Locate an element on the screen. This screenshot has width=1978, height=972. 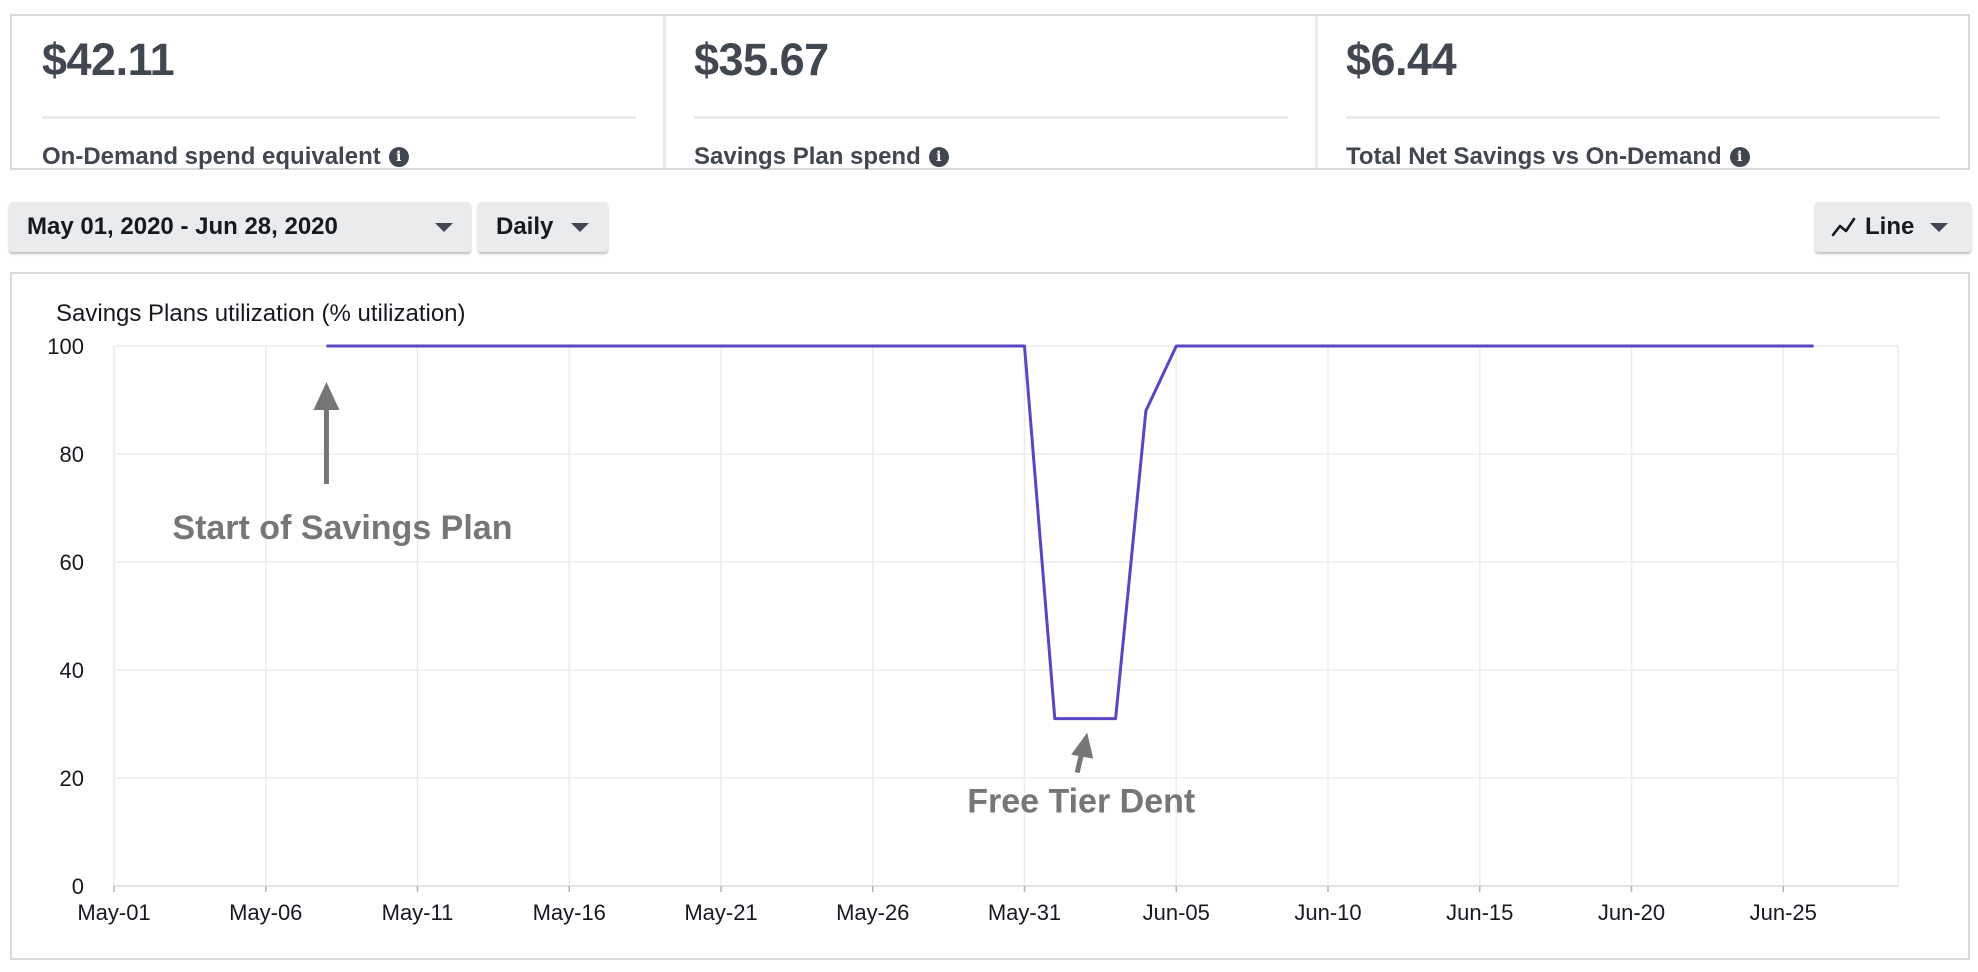
y-tick-label: 40 is located at coordinates (72, 670).